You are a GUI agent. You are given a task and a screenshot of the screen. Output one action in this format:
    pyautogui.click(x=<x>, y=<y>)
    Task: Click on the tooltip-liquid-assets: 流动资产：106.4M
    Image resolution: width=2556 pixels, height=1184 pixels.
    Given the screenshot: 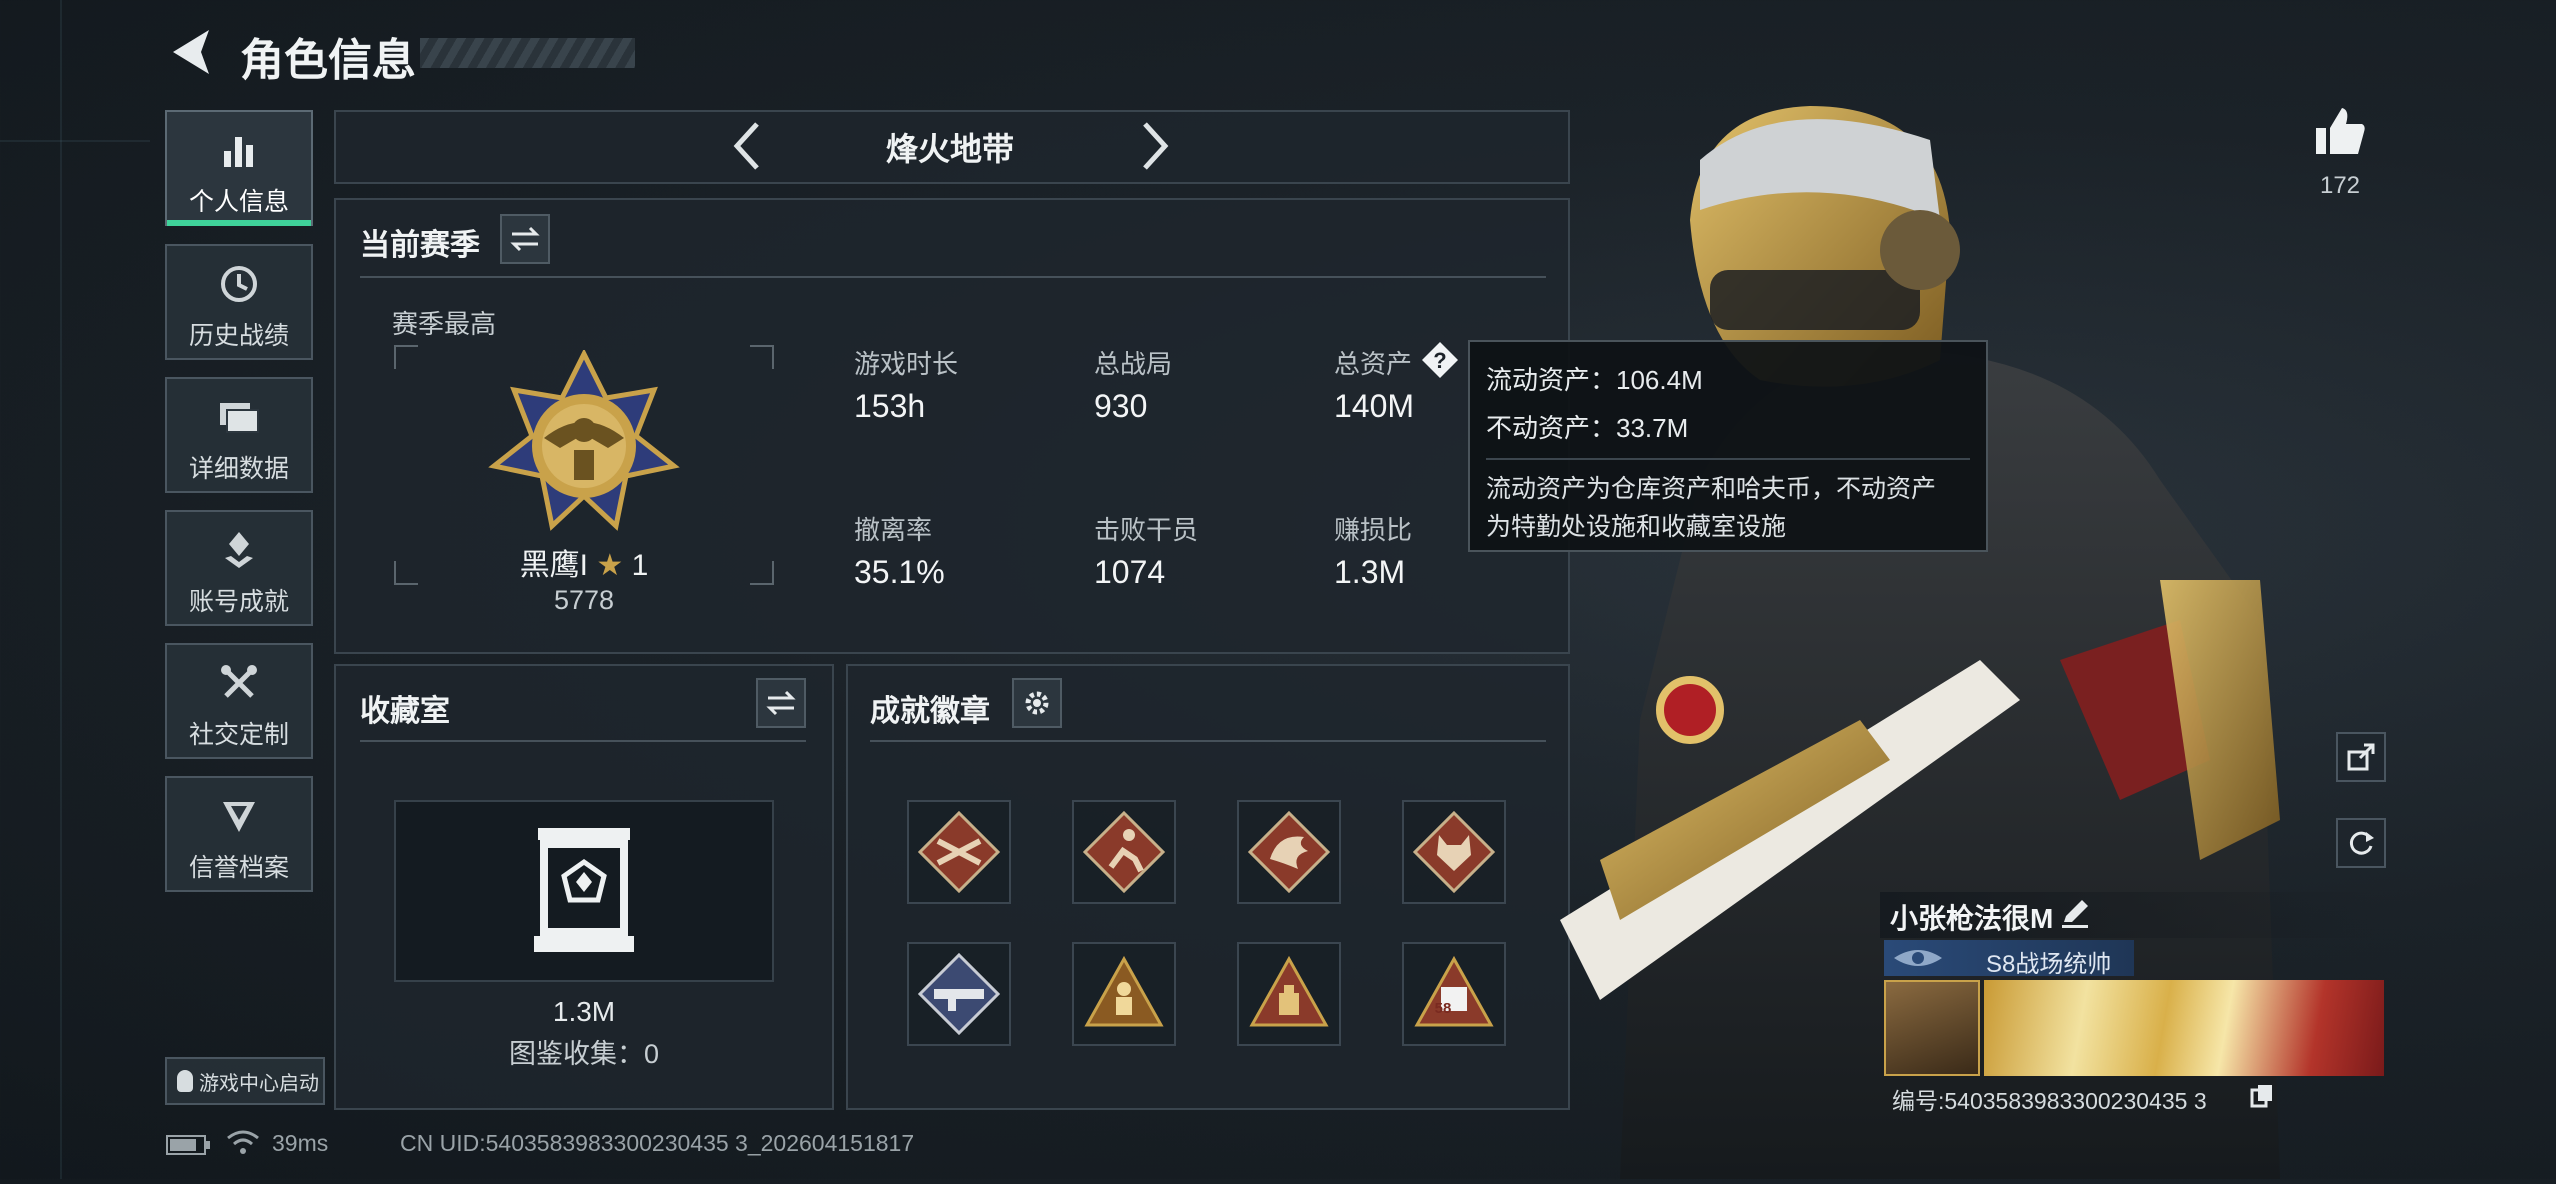 What is the action you would take?
    pyautogui.click(x=1594, y=380)
    